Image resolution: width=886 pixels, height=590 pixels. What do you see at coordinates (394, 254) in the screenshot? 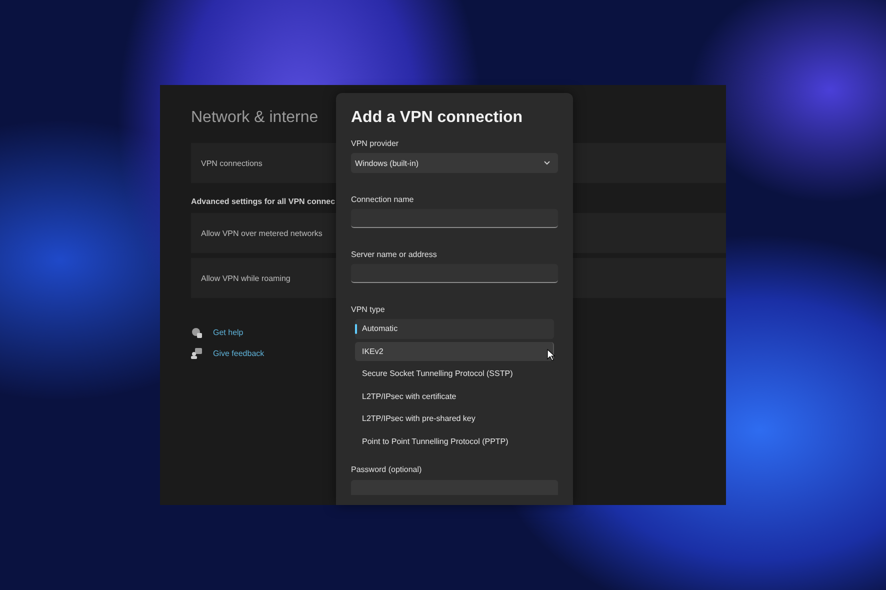
I see `field-label: Server name or address` at bounding box center [394, 254].